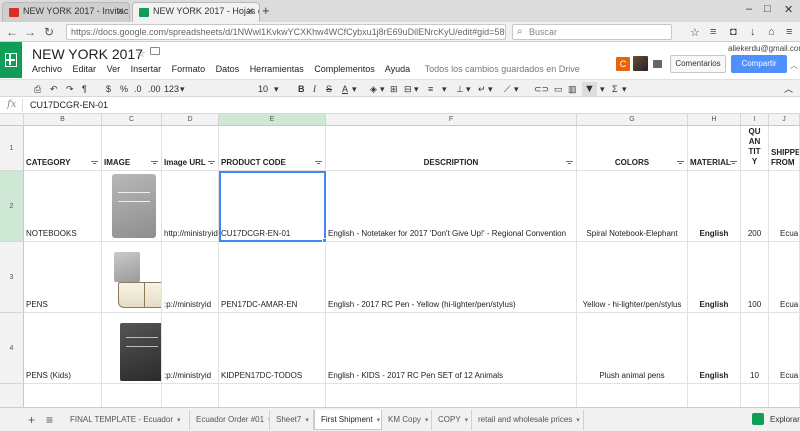 The image size is (800, 431). I want to click on table-cell: CU17DCGR-EN-01, so click(272, 206).